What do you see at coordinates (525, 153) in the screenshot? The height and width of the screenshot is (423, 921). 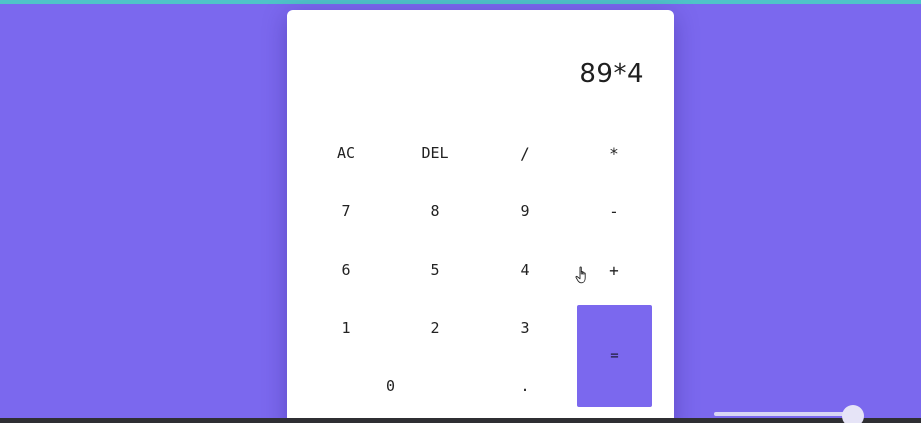 I see `divide-button: /` at bounding box center [525, 153].